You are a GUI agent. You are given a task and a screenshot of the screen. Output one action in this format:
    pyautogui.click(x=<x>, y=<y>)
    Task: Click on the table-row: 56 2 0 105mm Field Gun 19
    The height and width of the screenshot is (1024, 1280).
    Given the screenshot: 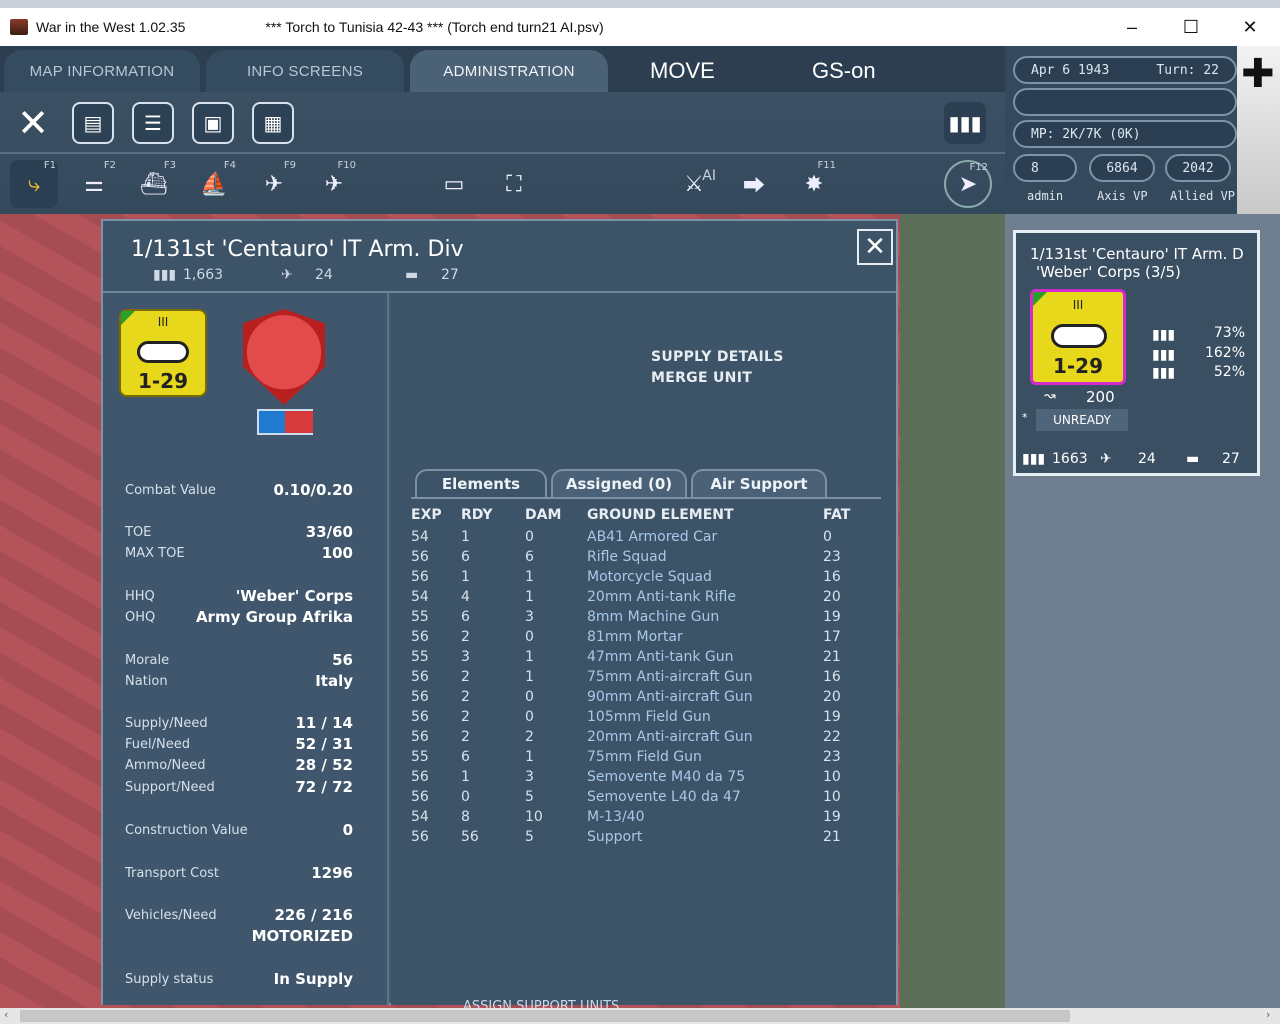 What is the action you would take?
    pyautogui.click(x=621, y=719)
    